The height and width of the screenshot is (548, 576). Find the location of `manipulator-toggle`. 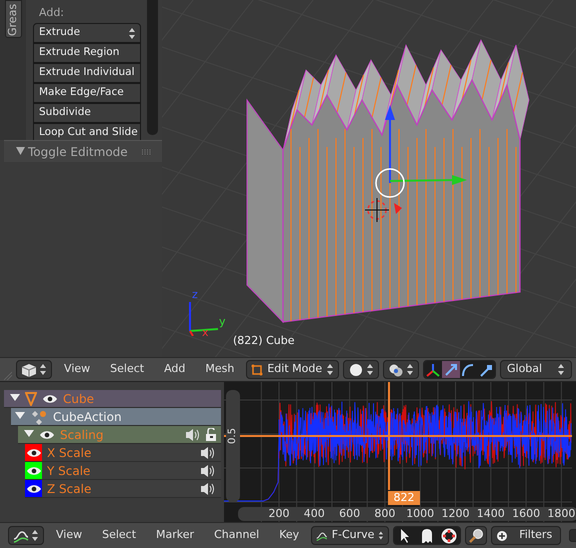

manipulator-toggle is located at coordinates (433, 369).